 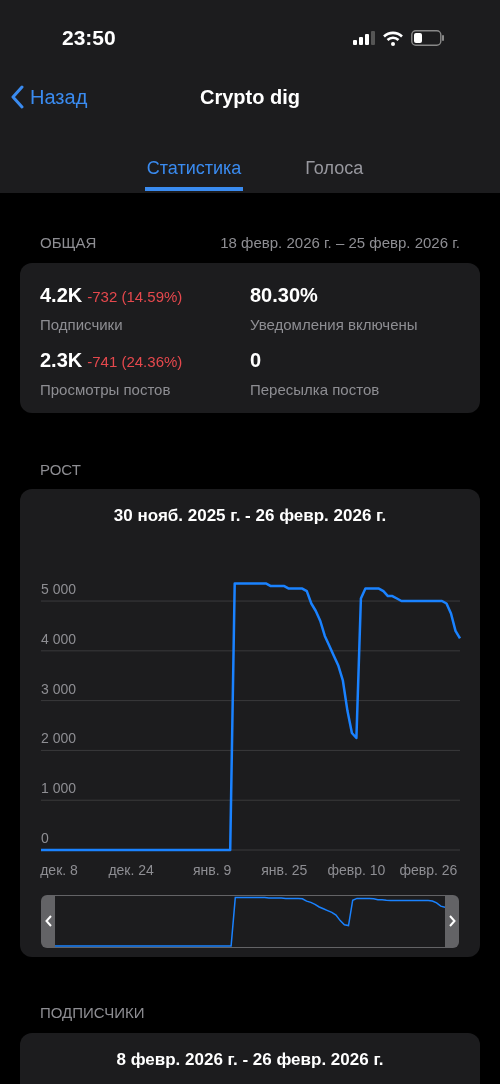 What do you see at coordinates (284, 295) in the screenshot?
I see `stat-value: 80.30%` at bounding box center [284, 295].